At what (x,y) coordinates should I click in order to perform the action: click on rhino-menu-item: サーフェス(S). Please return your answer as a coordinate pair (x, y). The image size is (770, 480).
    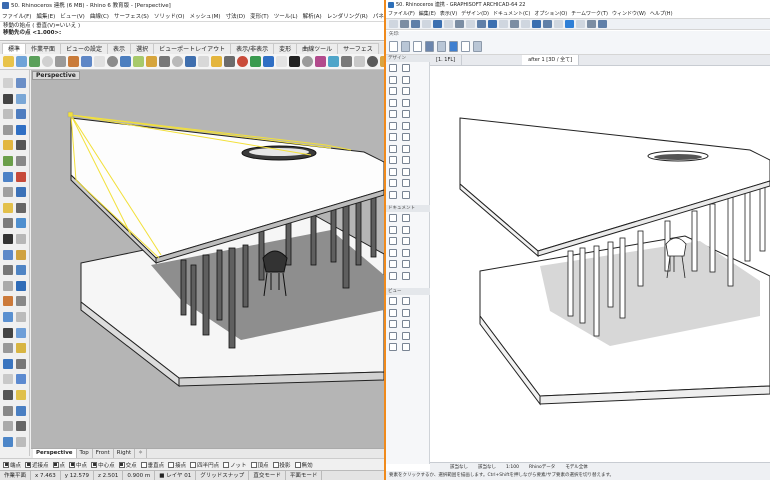
    Looking at the image, I should click on (131, 16).